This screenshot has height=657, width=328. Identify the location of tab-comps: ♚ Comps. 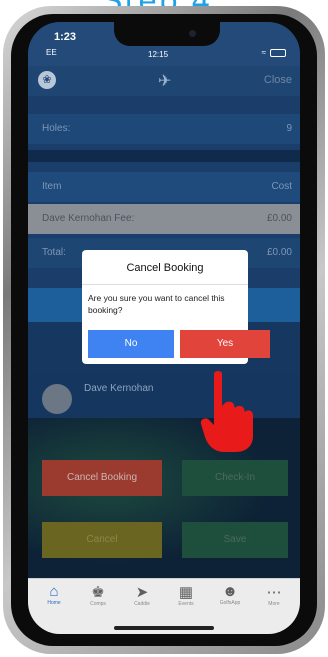
(98, 595).